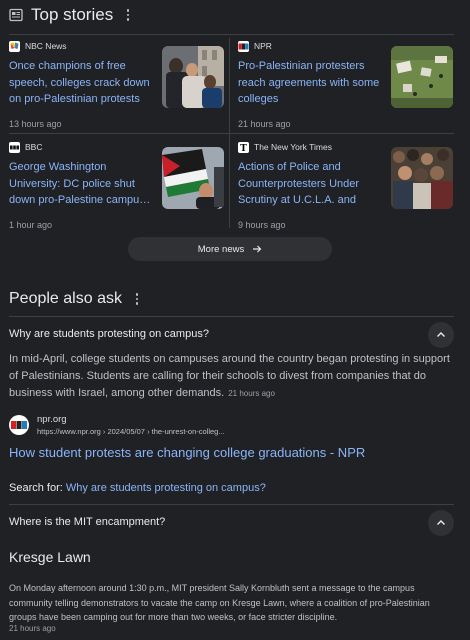  Describe the element at coordinates (231, 34) in the screenshot. I see `story-divider-top` at that location.